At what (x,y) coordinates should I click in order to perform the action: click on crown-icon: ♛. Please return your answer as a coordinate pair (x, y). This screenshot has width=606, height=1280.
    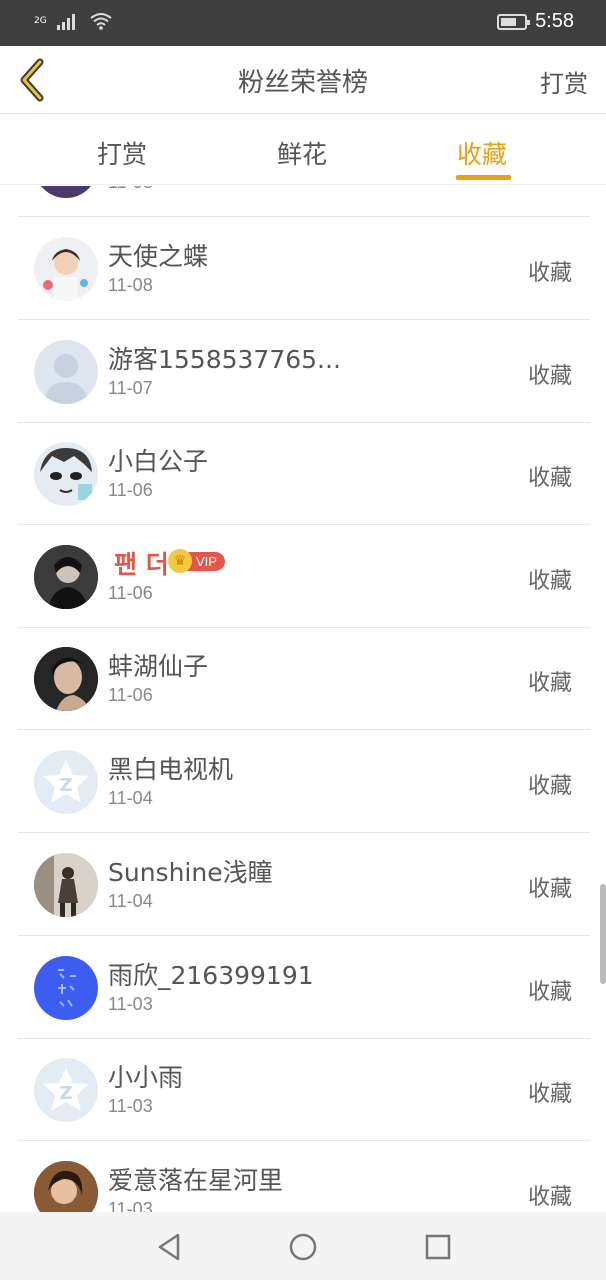
    Looking at the image, I should click on (180, 561).